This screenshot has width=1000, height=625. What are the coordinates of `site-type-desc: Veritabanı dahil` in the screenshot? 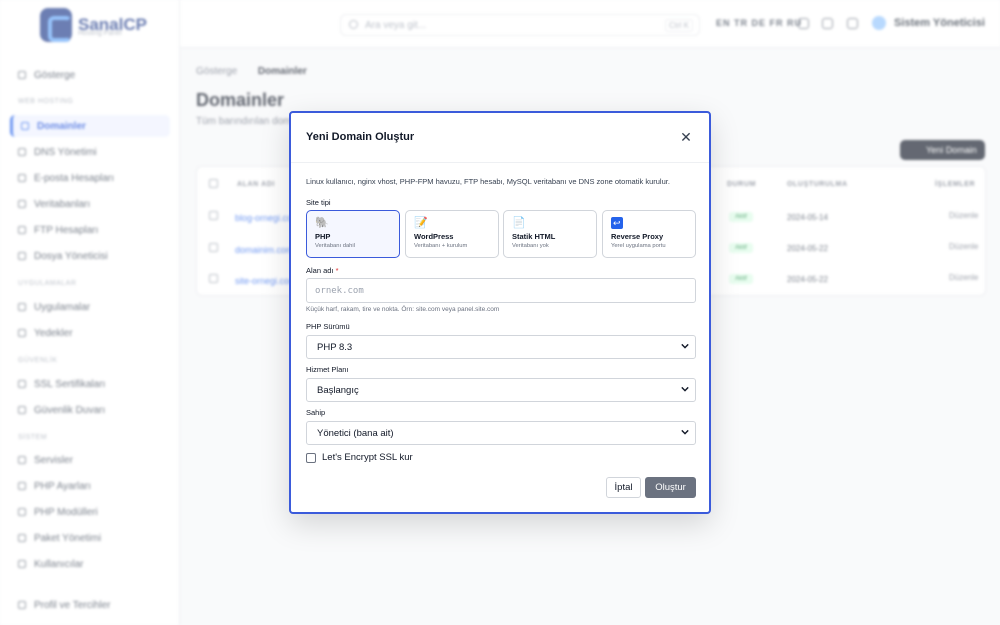 It's located at (335, 246).